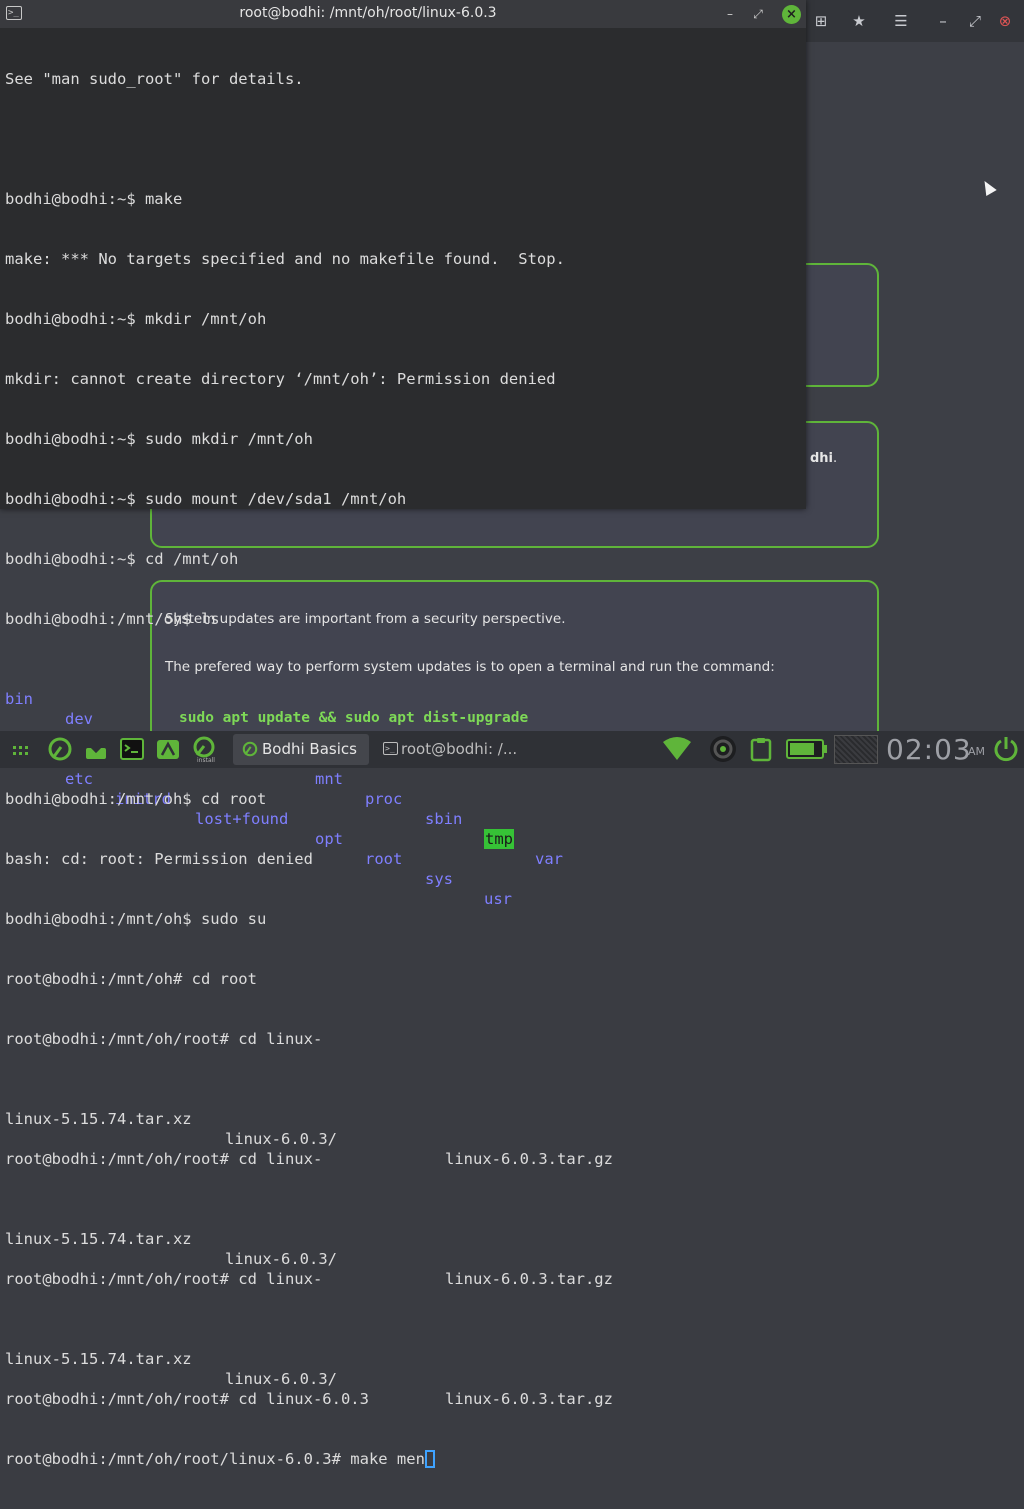 Image resolution: width=1024 pixels, height=1509 pixels. Describe the element at coordinates (136, 919) in the screenshot. I see `terminal-line: bodhi@bodhi:/mnt/oh$ sudo su` at that location.